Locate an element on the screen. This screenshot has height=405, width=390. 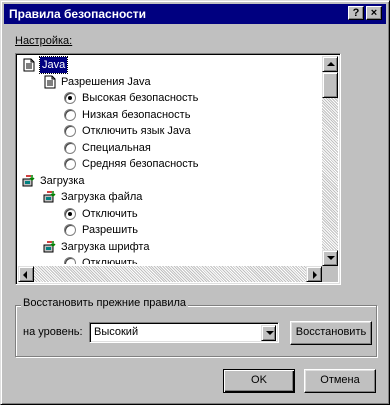
tree-item-label: Высокая безопасность is located at coordinates (140, 98).